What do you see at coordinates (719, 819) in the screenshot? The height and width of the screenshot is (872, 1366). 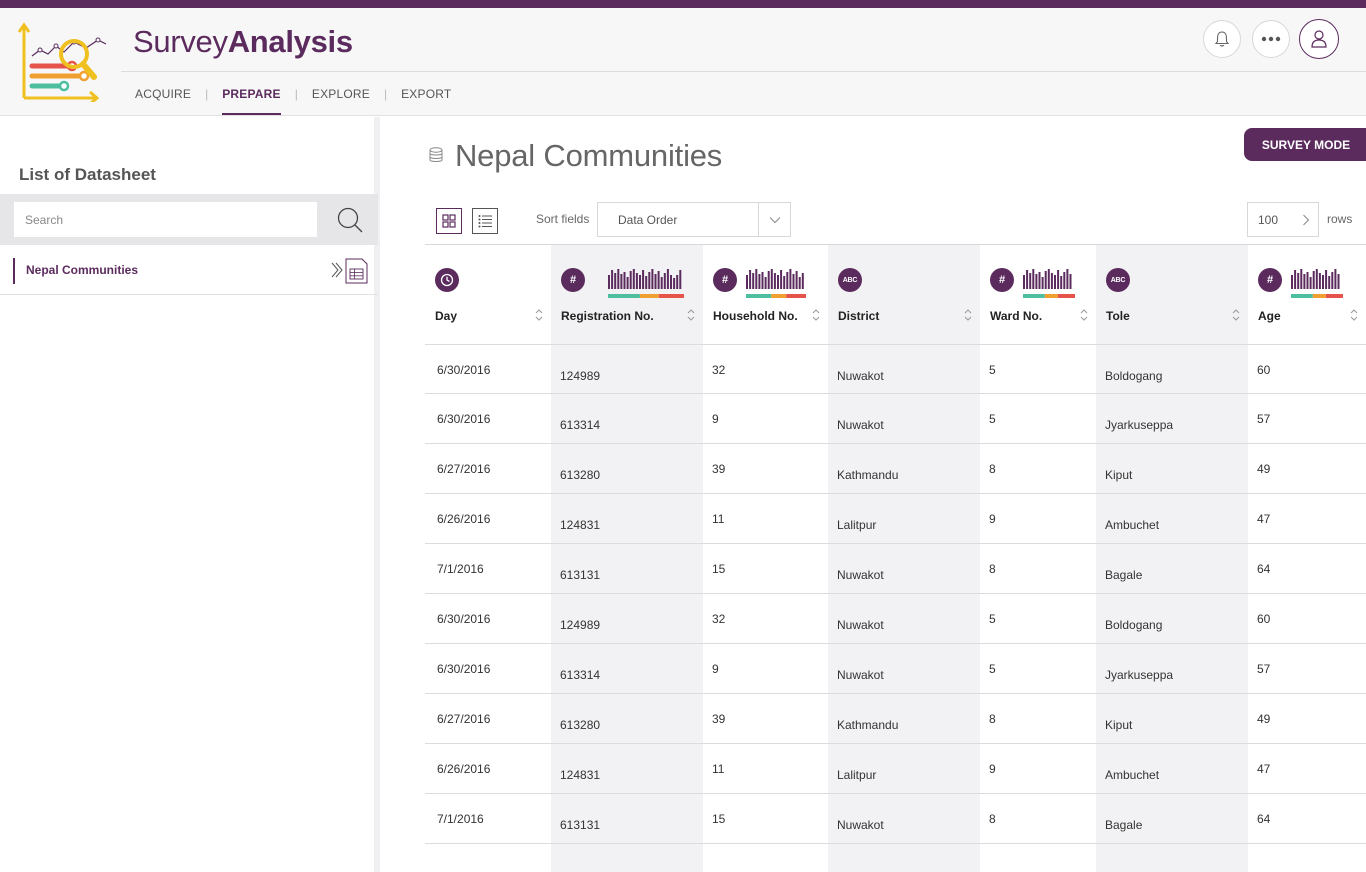 I see `table-cell: 15` at bounding box center [719, 819].